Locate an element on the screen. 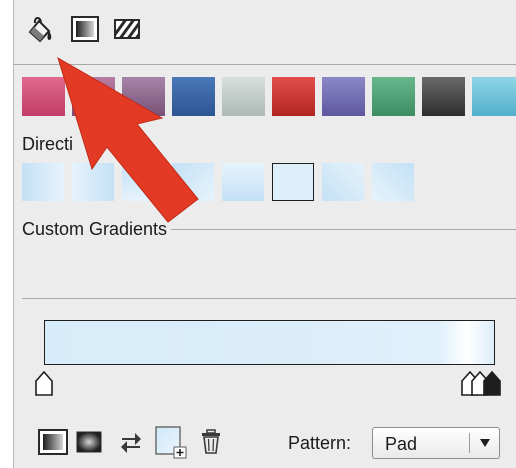  linear-gradient-icon is located at coordinates (53, 442).